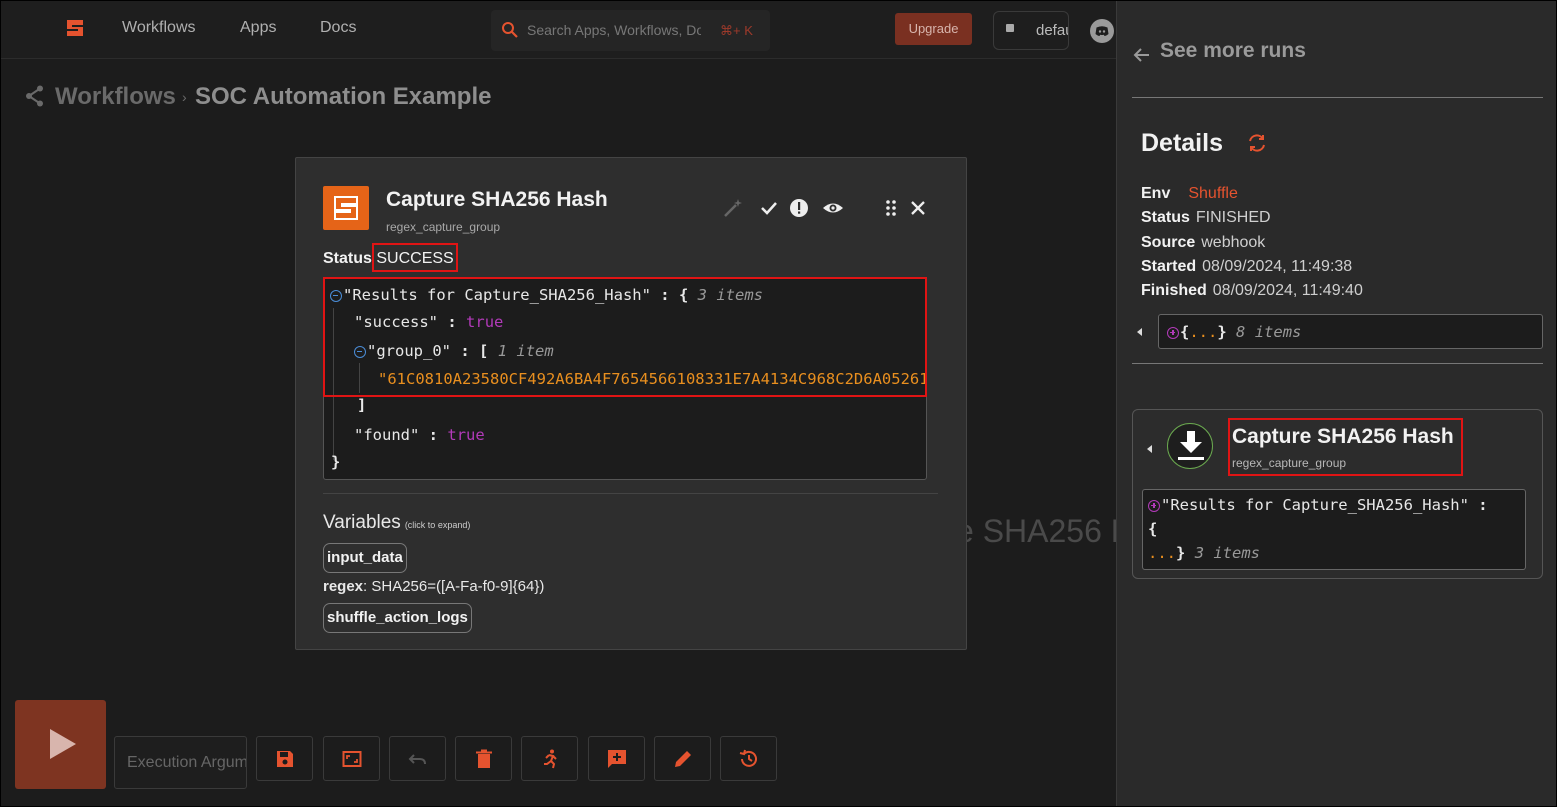  I want to click on detail-started: Started 08/09/2024, 11:49:38, so click(1247, 266).